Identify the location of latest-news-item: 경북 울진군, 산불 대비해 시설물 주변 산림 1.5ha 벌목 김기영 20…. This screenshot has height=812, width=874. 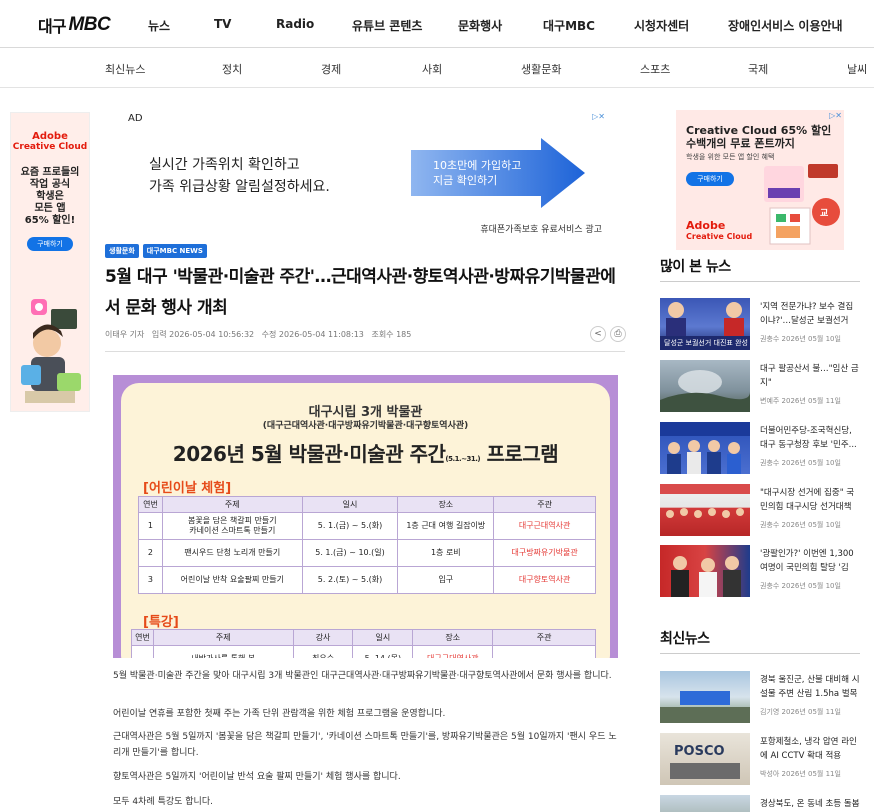
(760, 698).